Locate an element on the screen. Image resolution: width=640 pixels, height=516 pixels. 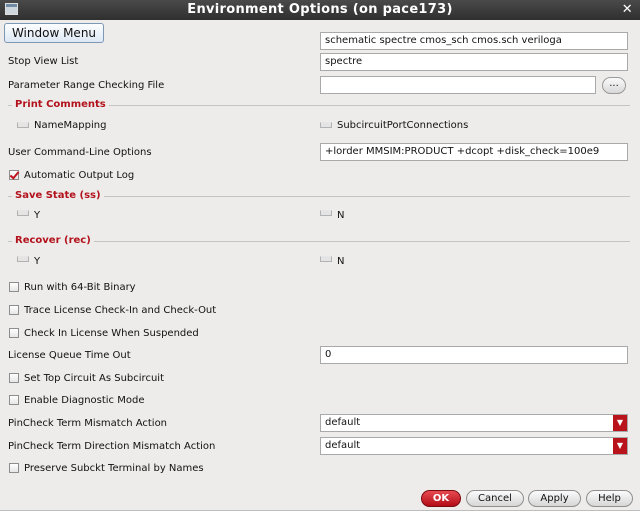
diagnostic-mode-label: Enable Diagnostic Mode is located at coordinates (84, 400).